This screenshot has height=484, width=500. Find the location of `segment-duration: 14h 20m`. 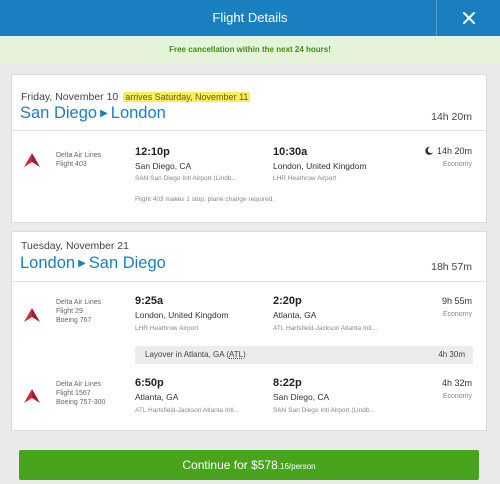

segment-duration: 14h 20m is located at coordinates (448, 151).